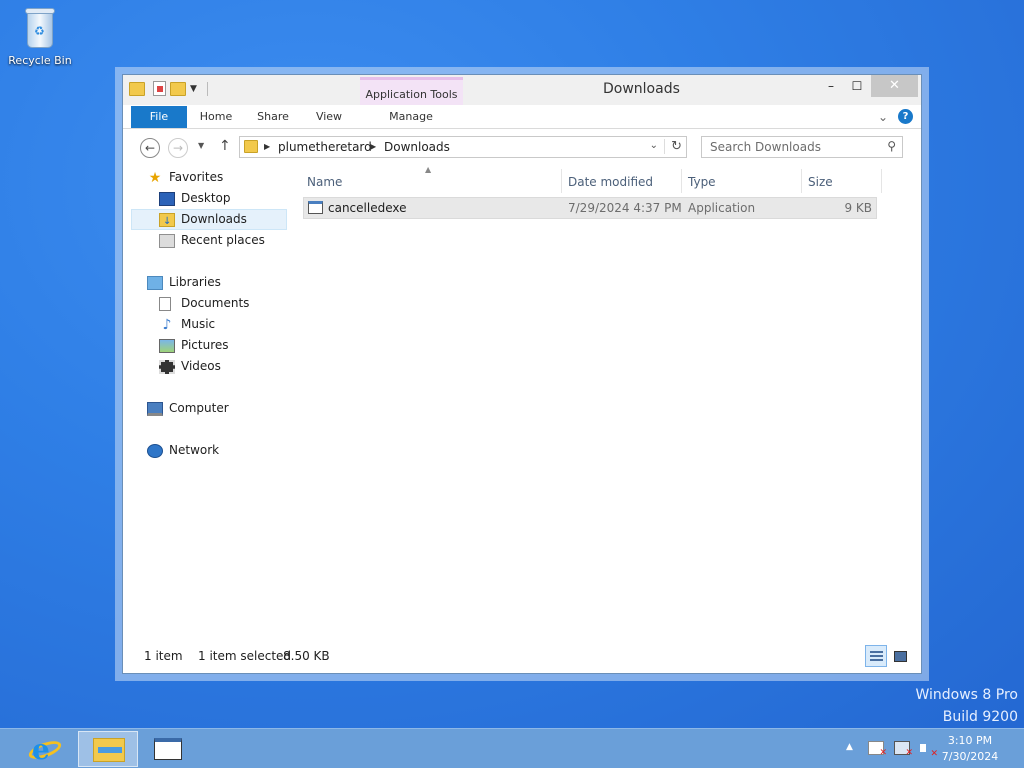  Describe the element at coordinates (167, 198) in the screenshot. I see `desktop-icon` at that location.